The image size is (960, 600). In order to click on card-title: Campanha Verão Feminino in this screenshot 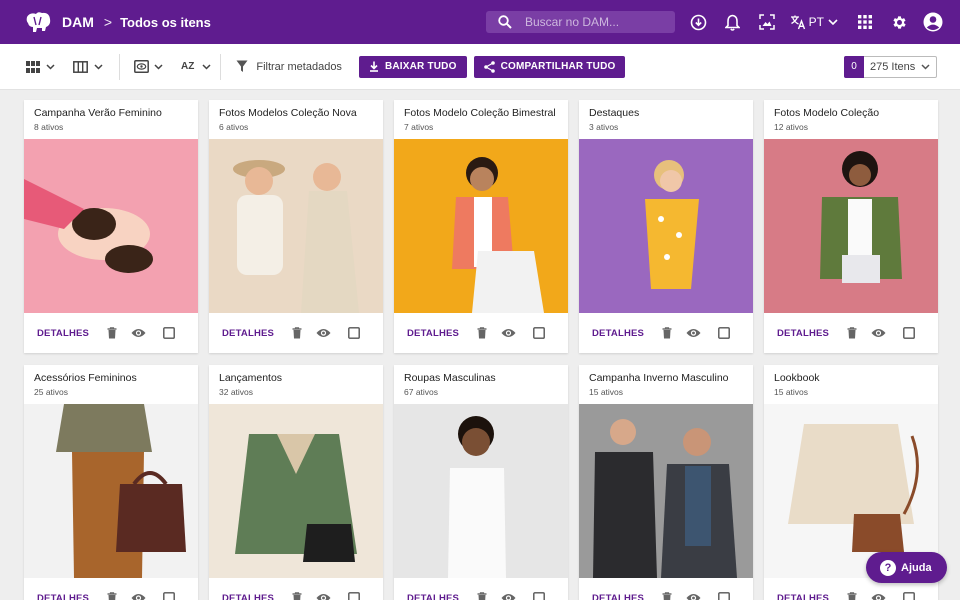, I will do `click(111, 113)`.